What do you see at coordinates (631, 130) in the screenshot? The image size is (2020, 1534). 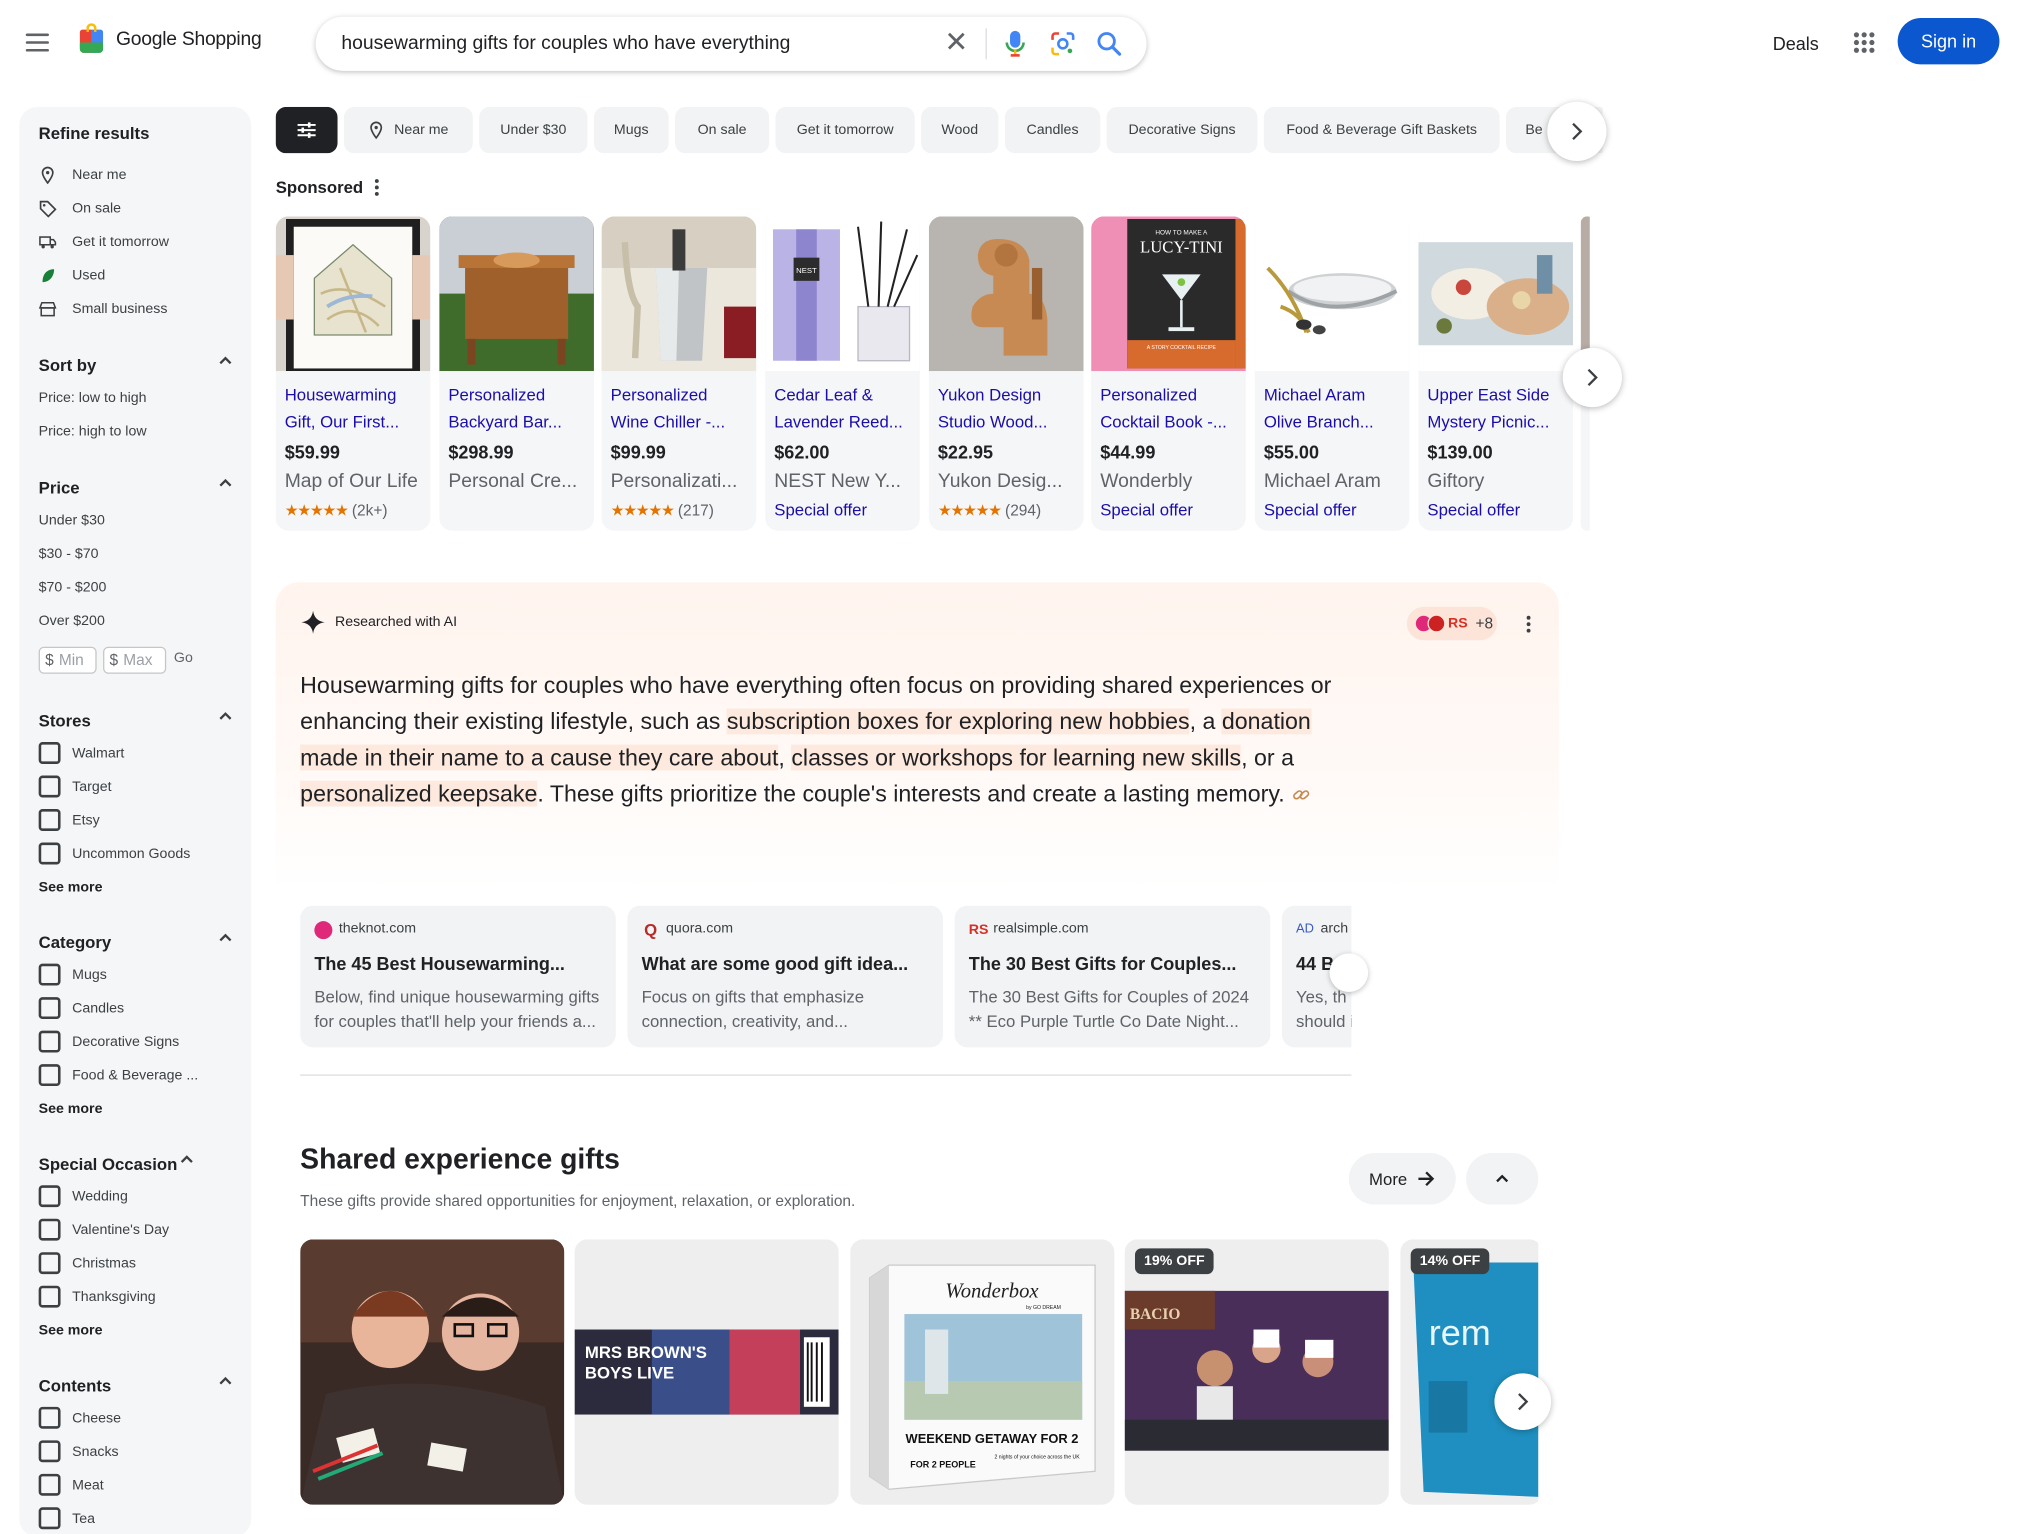 I see `chip-mugs: Mugs` at bounding box center [631, 130].